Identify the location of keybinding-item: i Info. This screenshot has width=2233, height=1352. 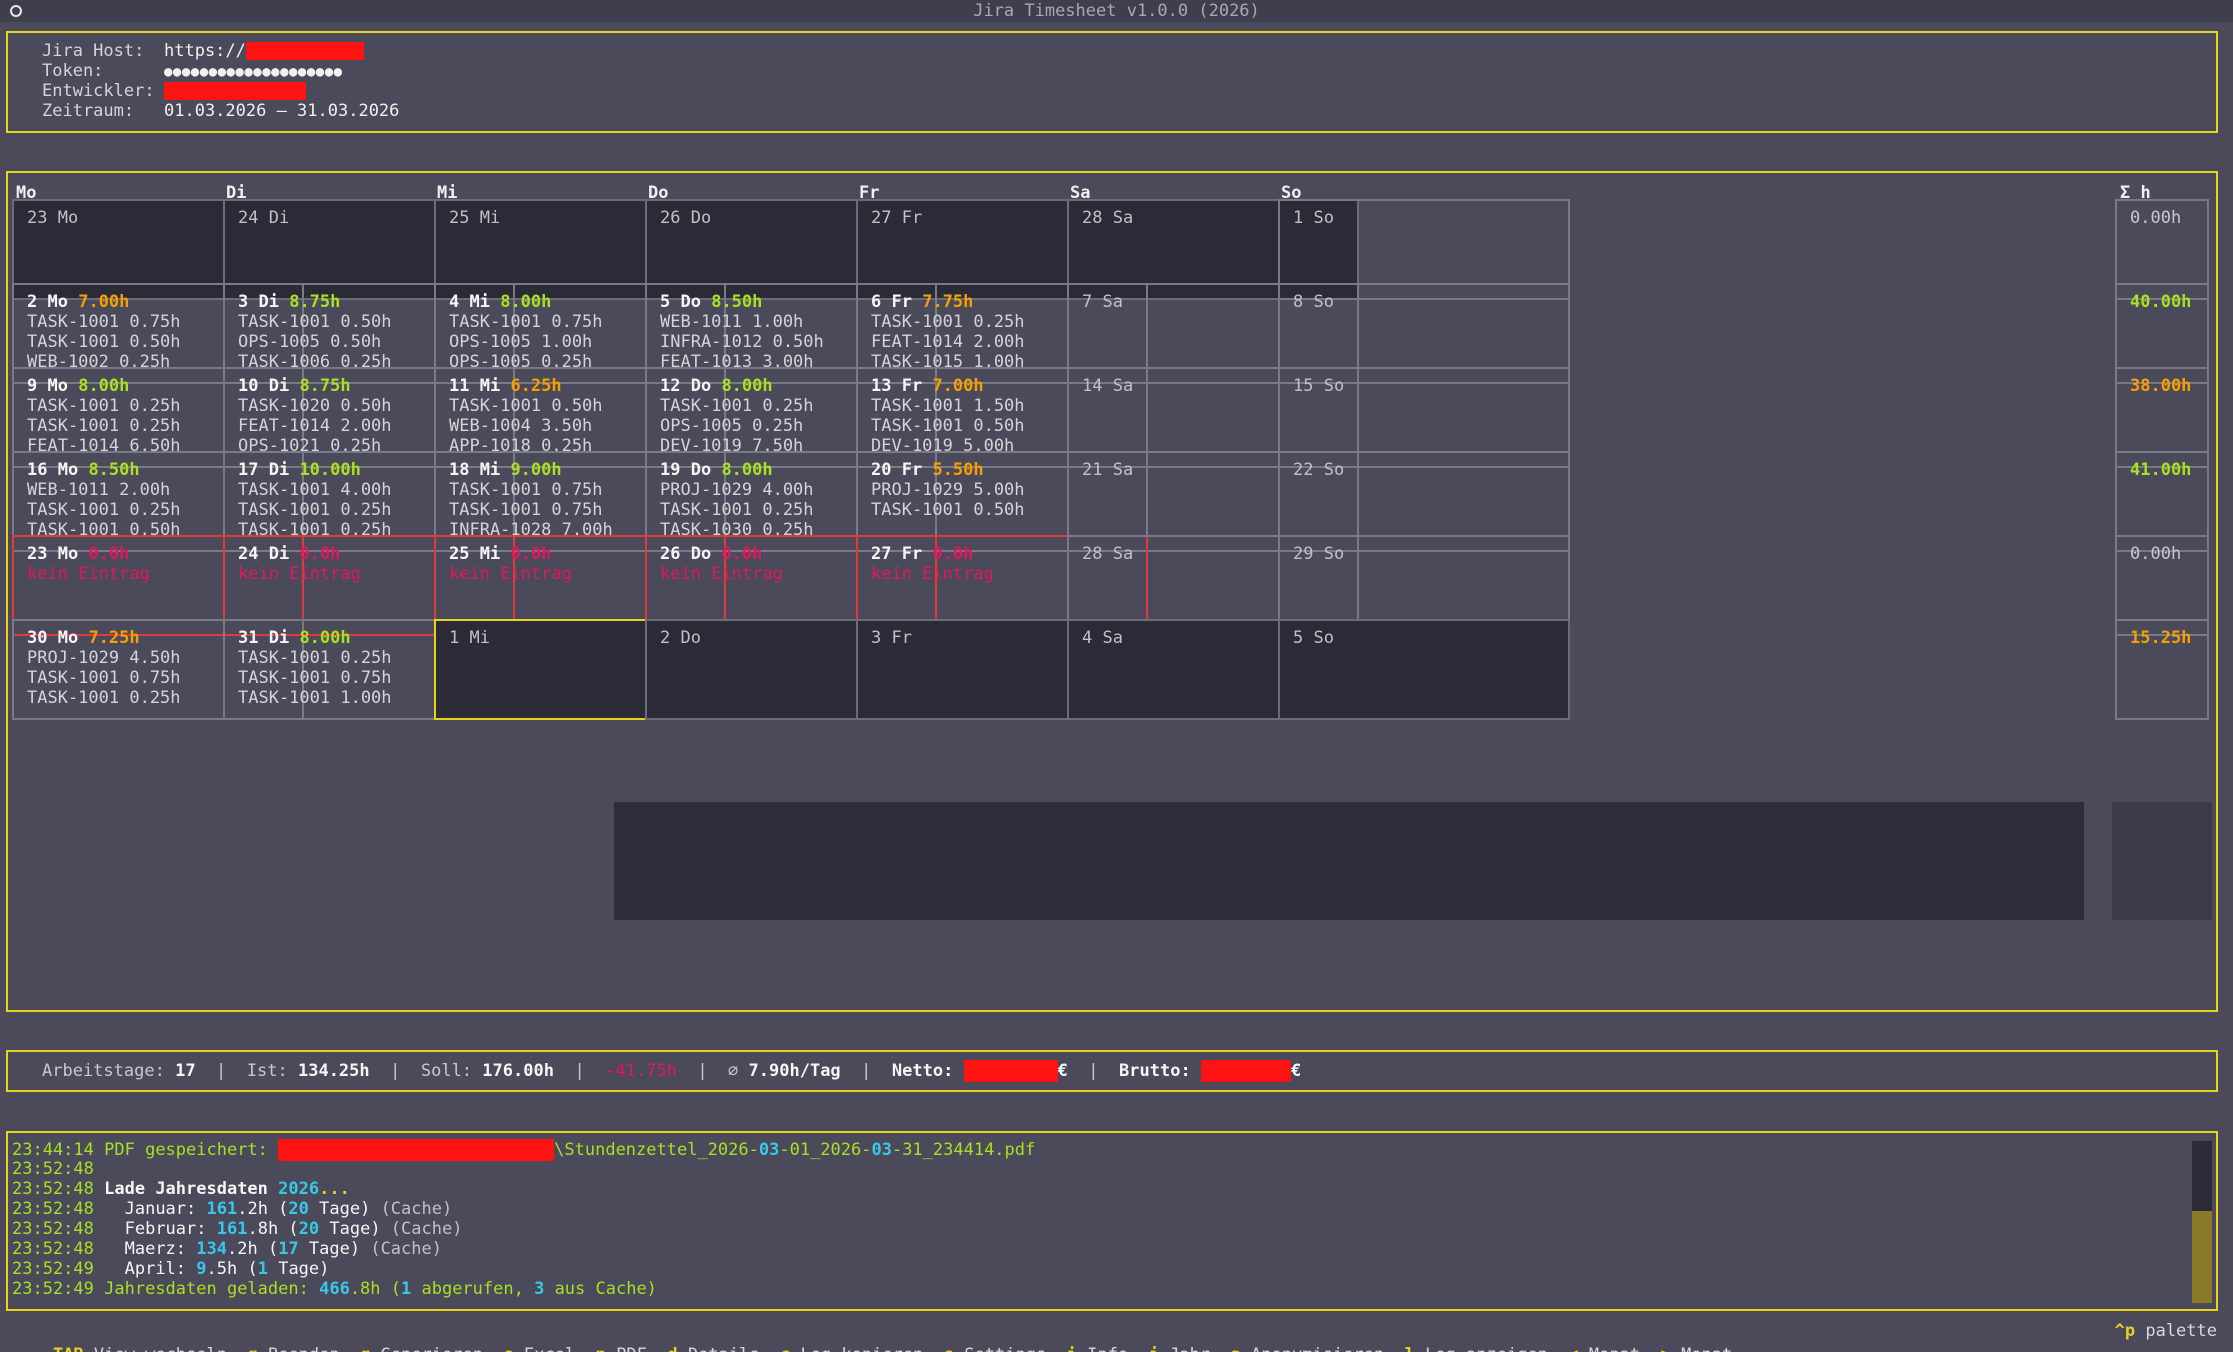
(1097, 1348).